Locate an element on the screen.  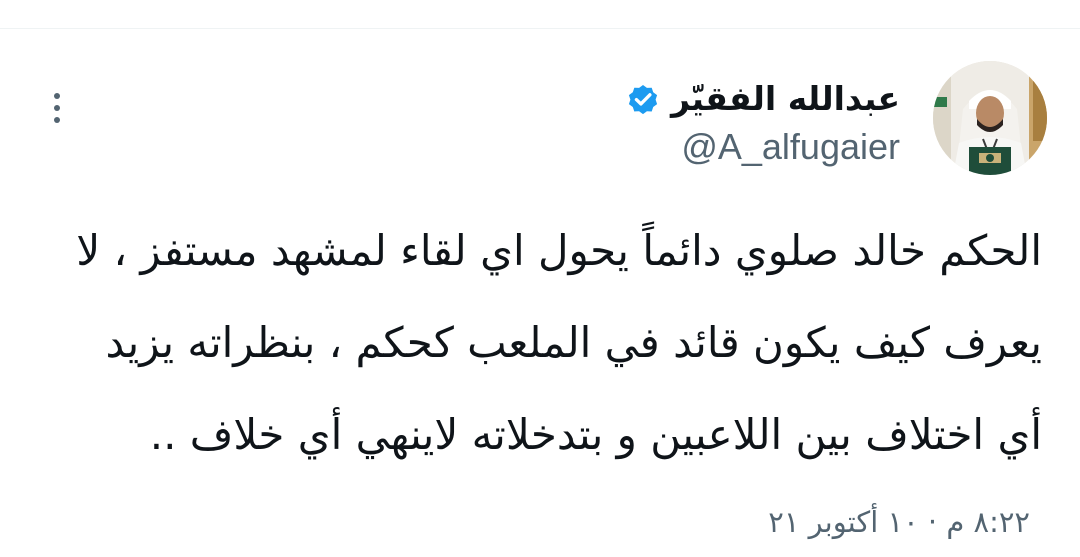
author-handle: @A_alfugaier is located at coordinates (790, 147).